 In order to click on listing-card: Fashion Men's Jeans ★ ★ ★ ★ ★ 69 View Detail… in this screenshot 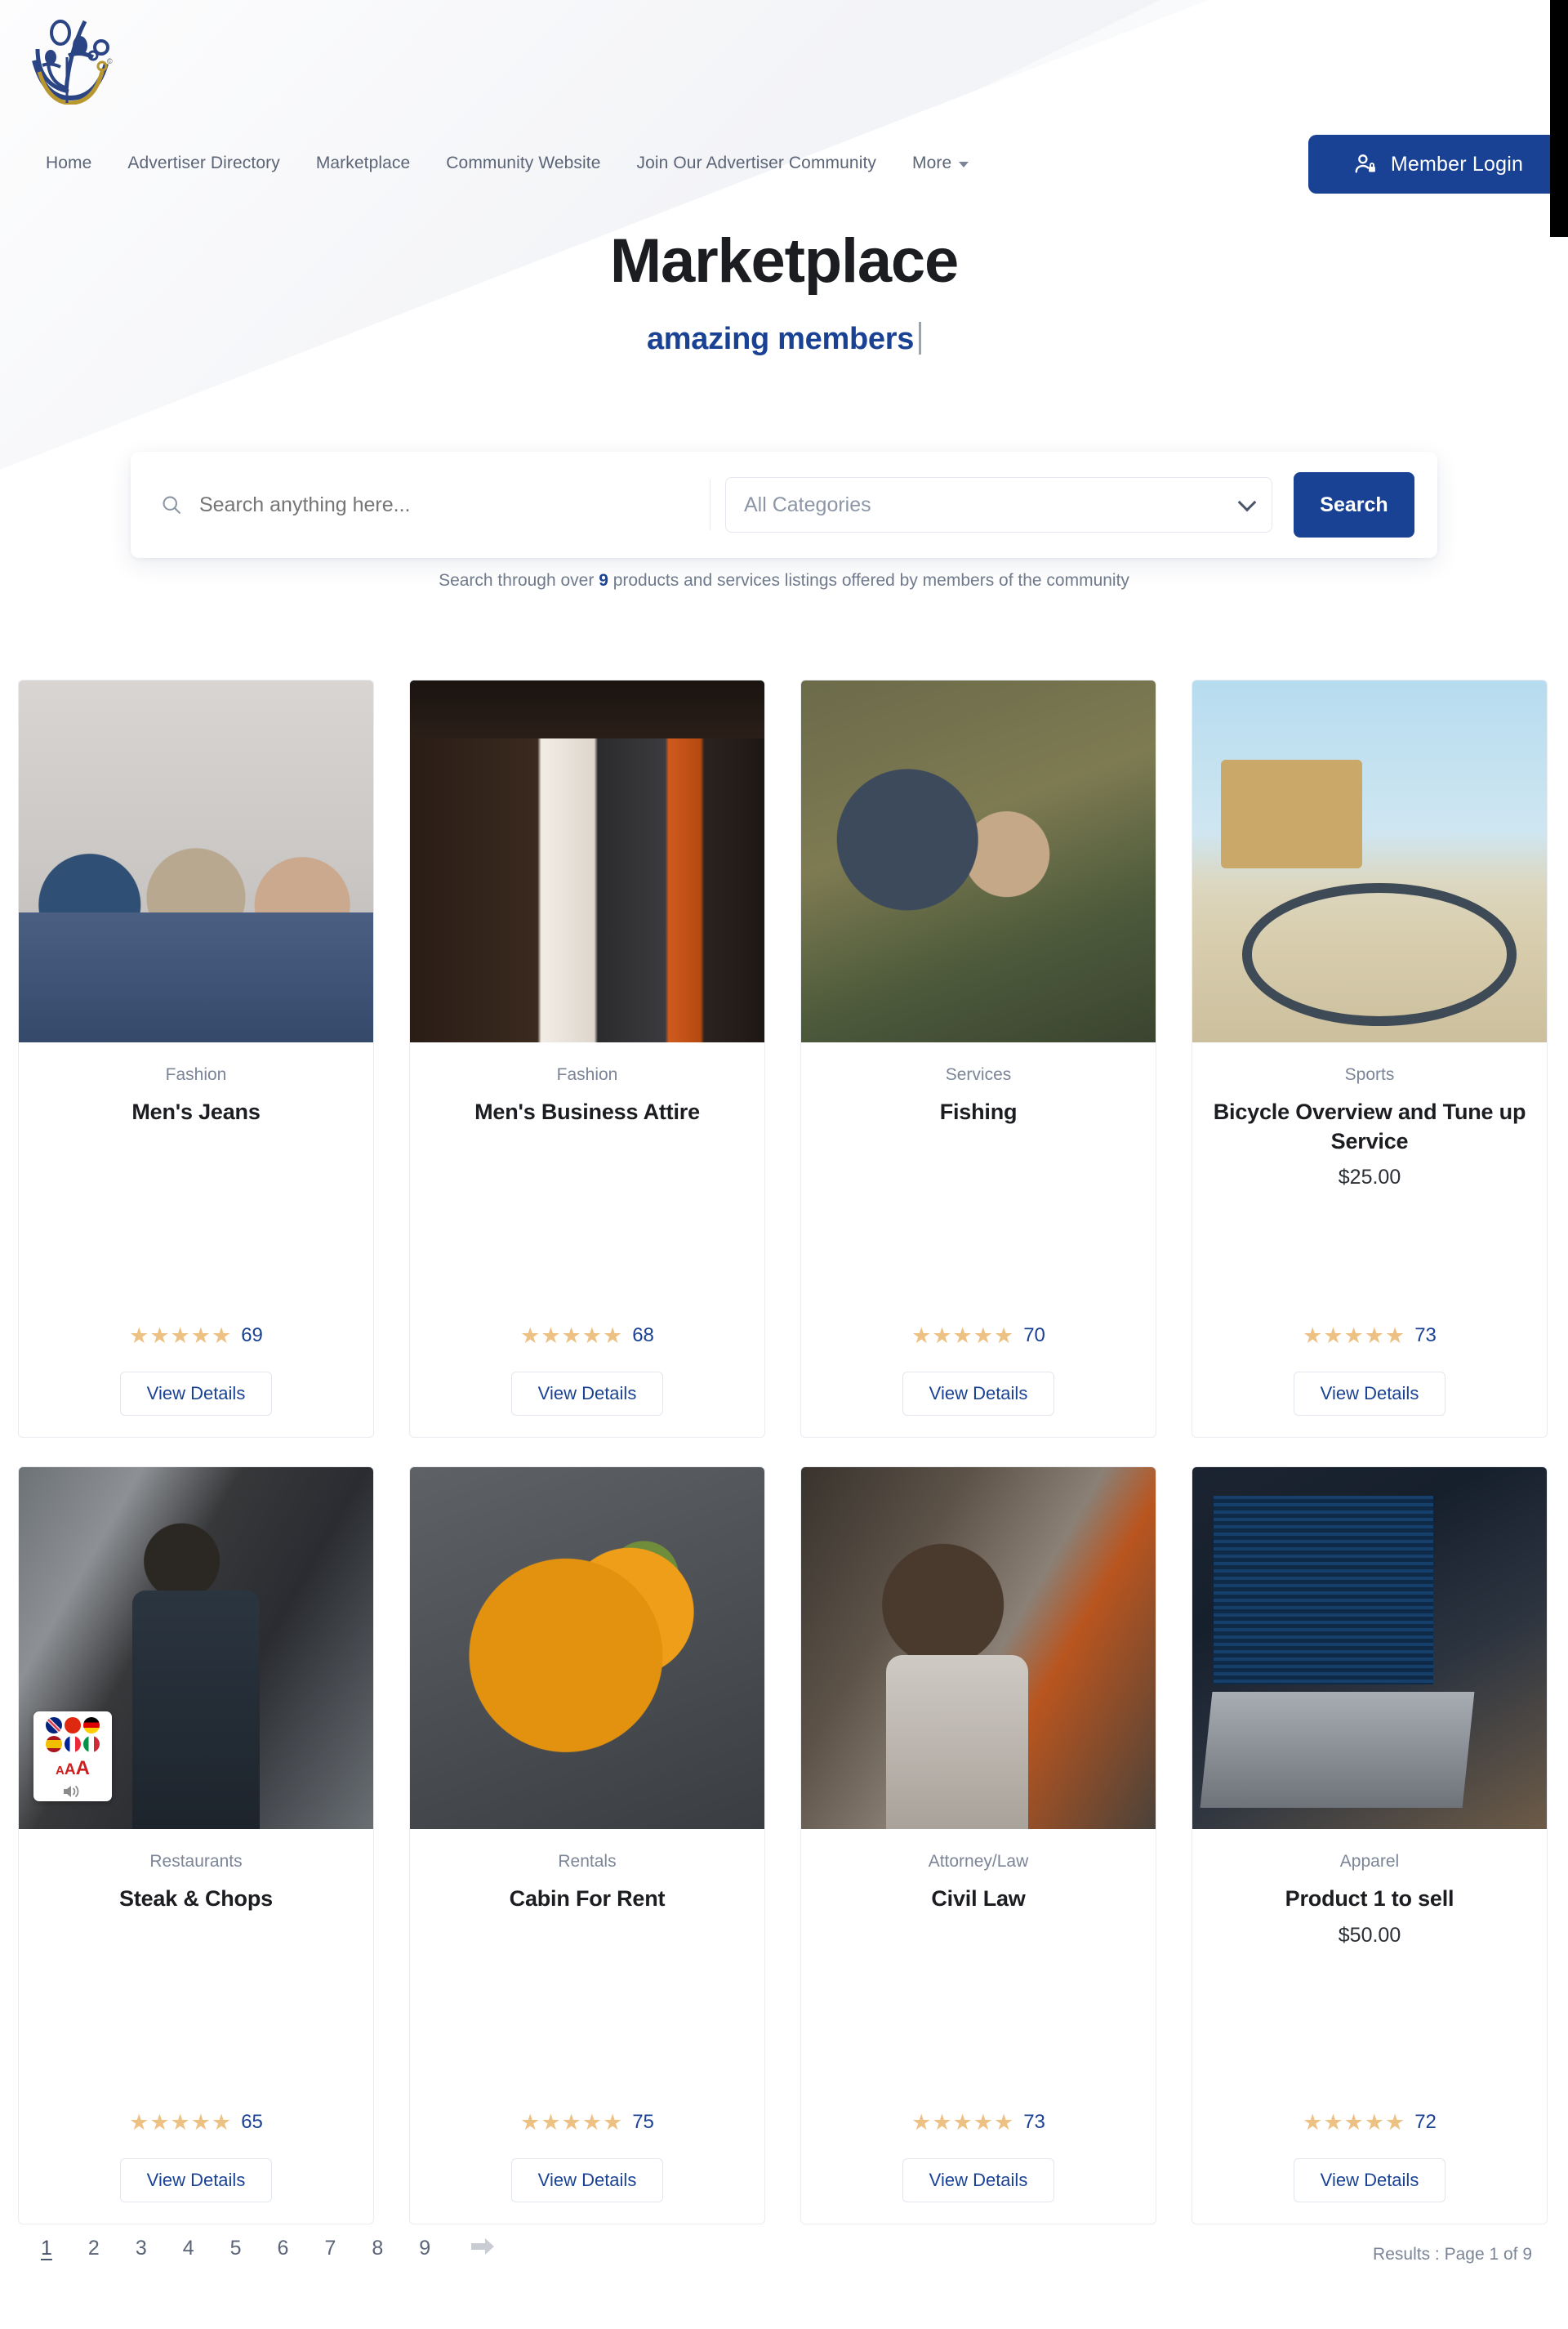, I will do `click(196, 1059)`.